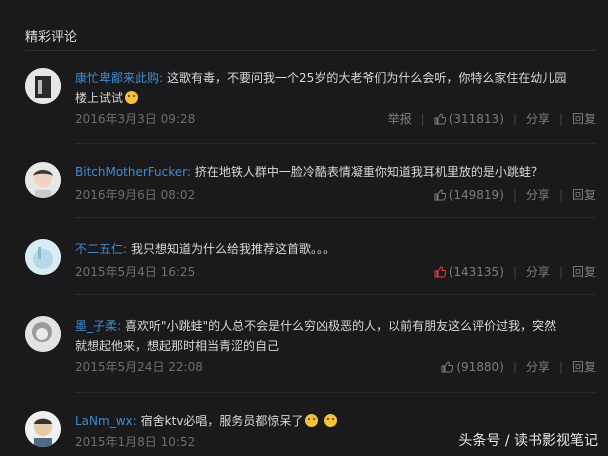 The width and height of the screenshot is (608, 456). What do you see at coordinates (139, 367) in the screenshot?
I see `comment-time: 2015年5月24日 22:08` at bounding box center [139, 367].